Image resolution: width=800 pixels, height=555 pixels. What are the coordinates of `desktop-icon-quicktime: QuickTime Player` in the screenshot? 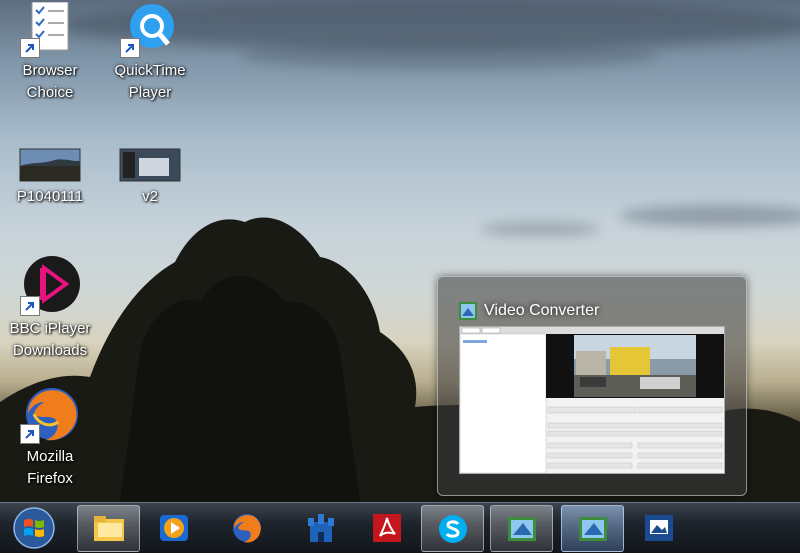 It's located at (150, 53).